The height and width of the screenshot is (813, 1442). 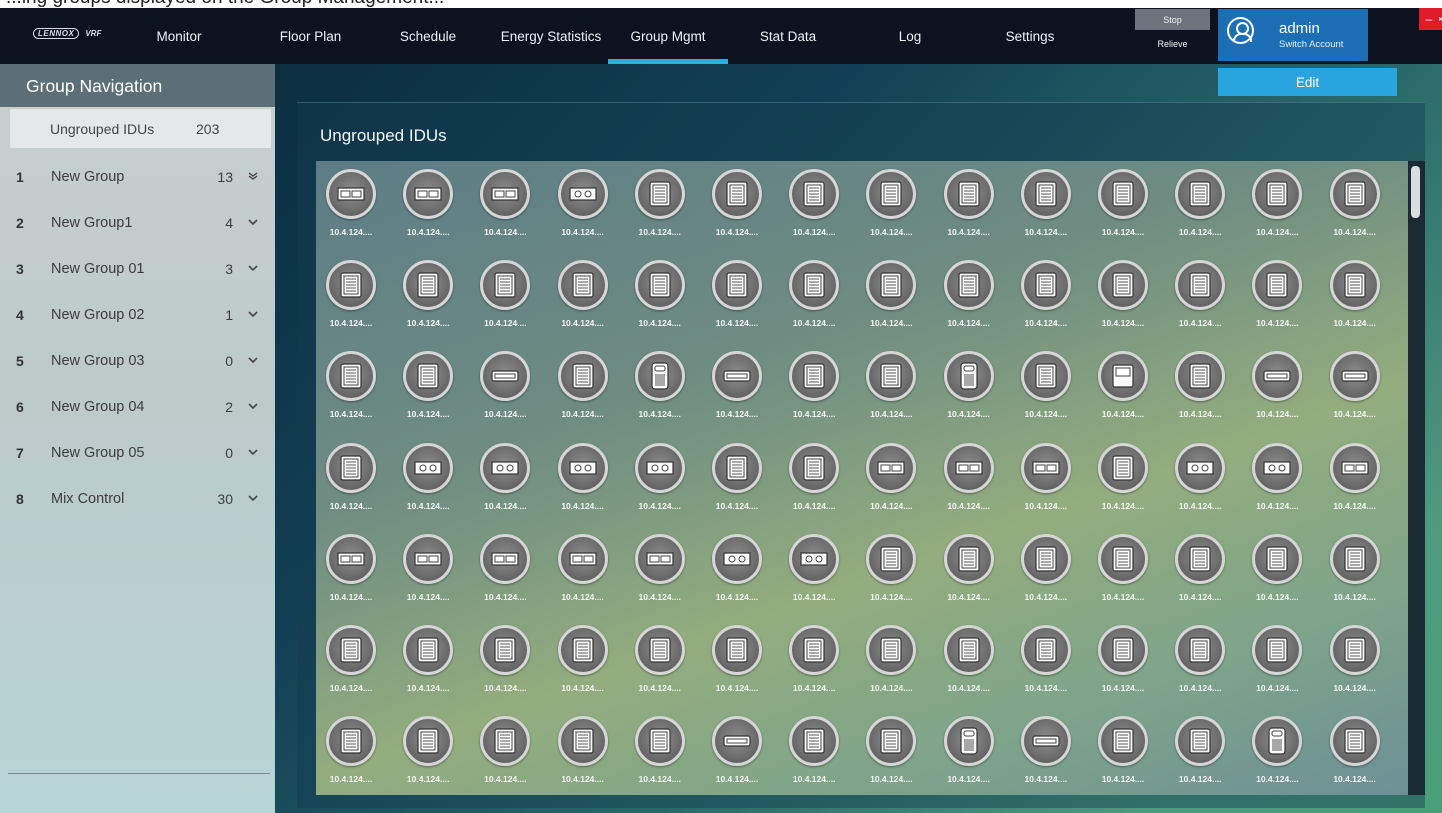 I want to click on switch-account-link: Switch Account, so click(x=1311, y=44).